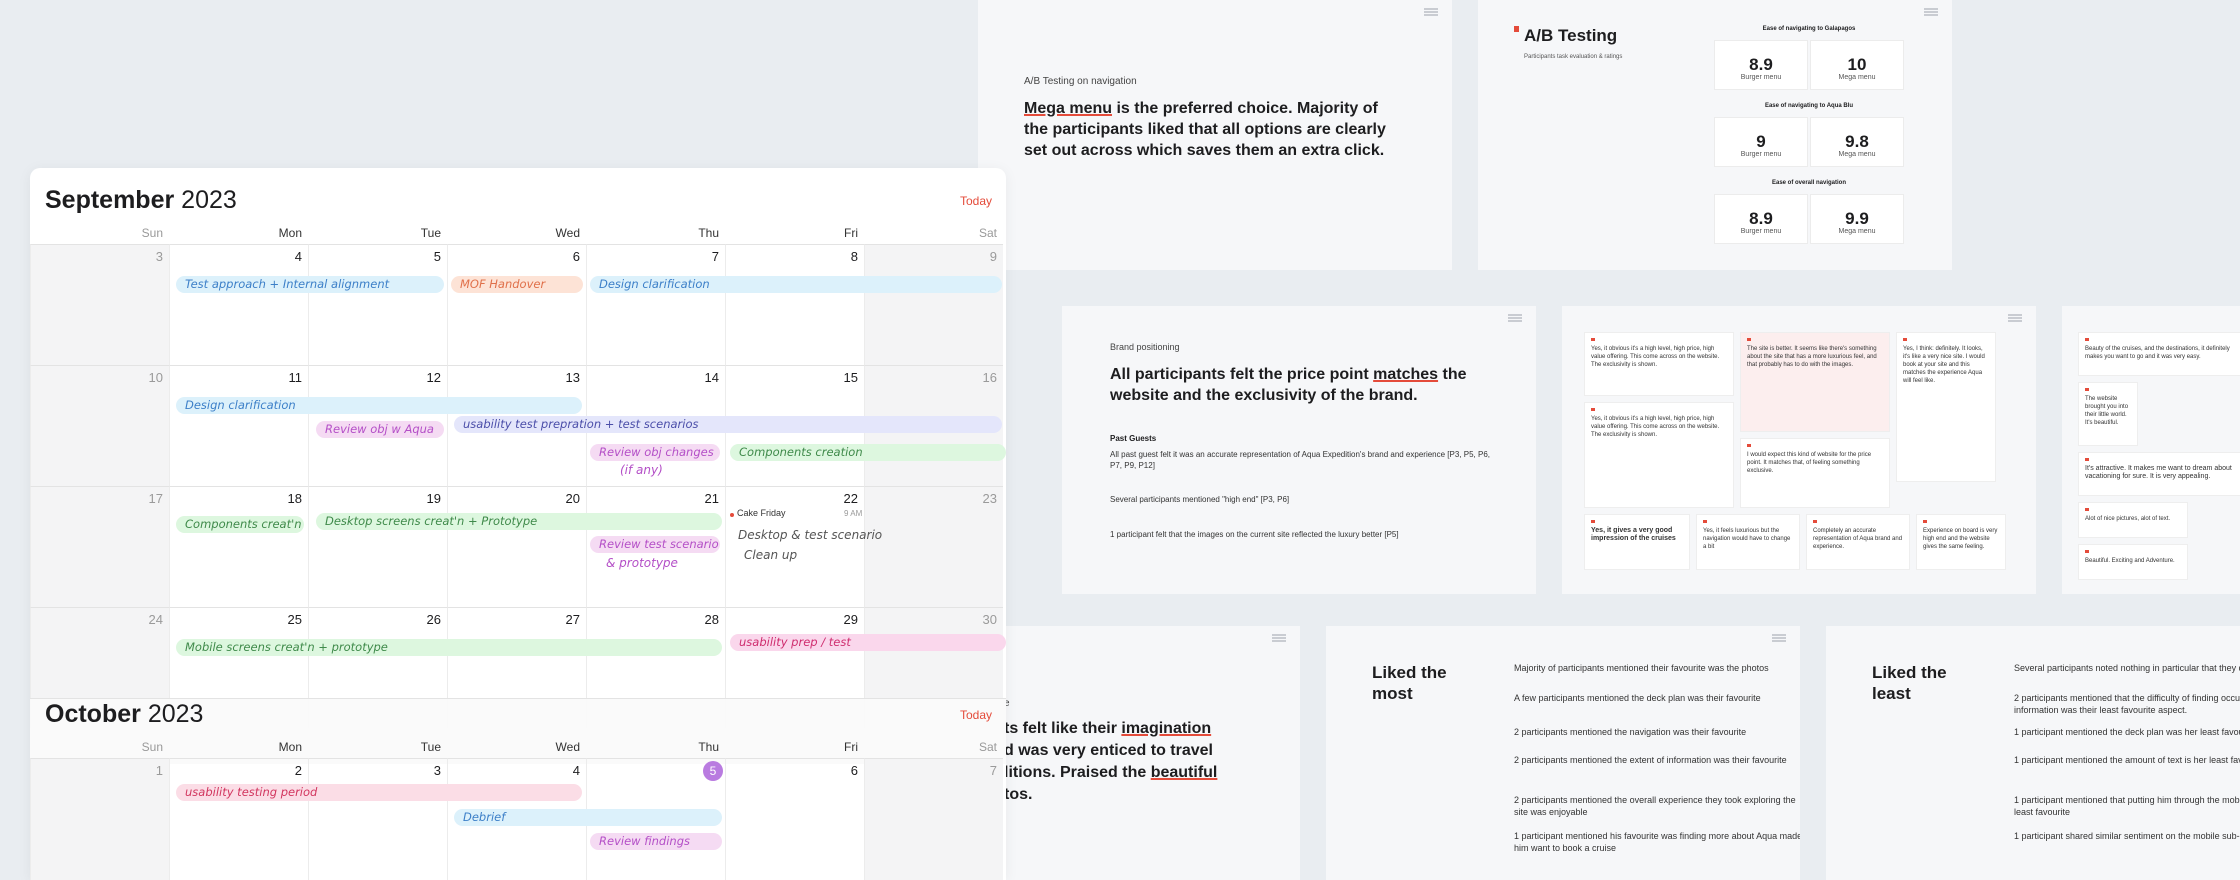 Image resolution: width=2240 pixels, height=880 pixels. What do you see at coordinates (732, 515) in the screenshot?
I see `event-dot-icon` at bounding box center [732, 515].